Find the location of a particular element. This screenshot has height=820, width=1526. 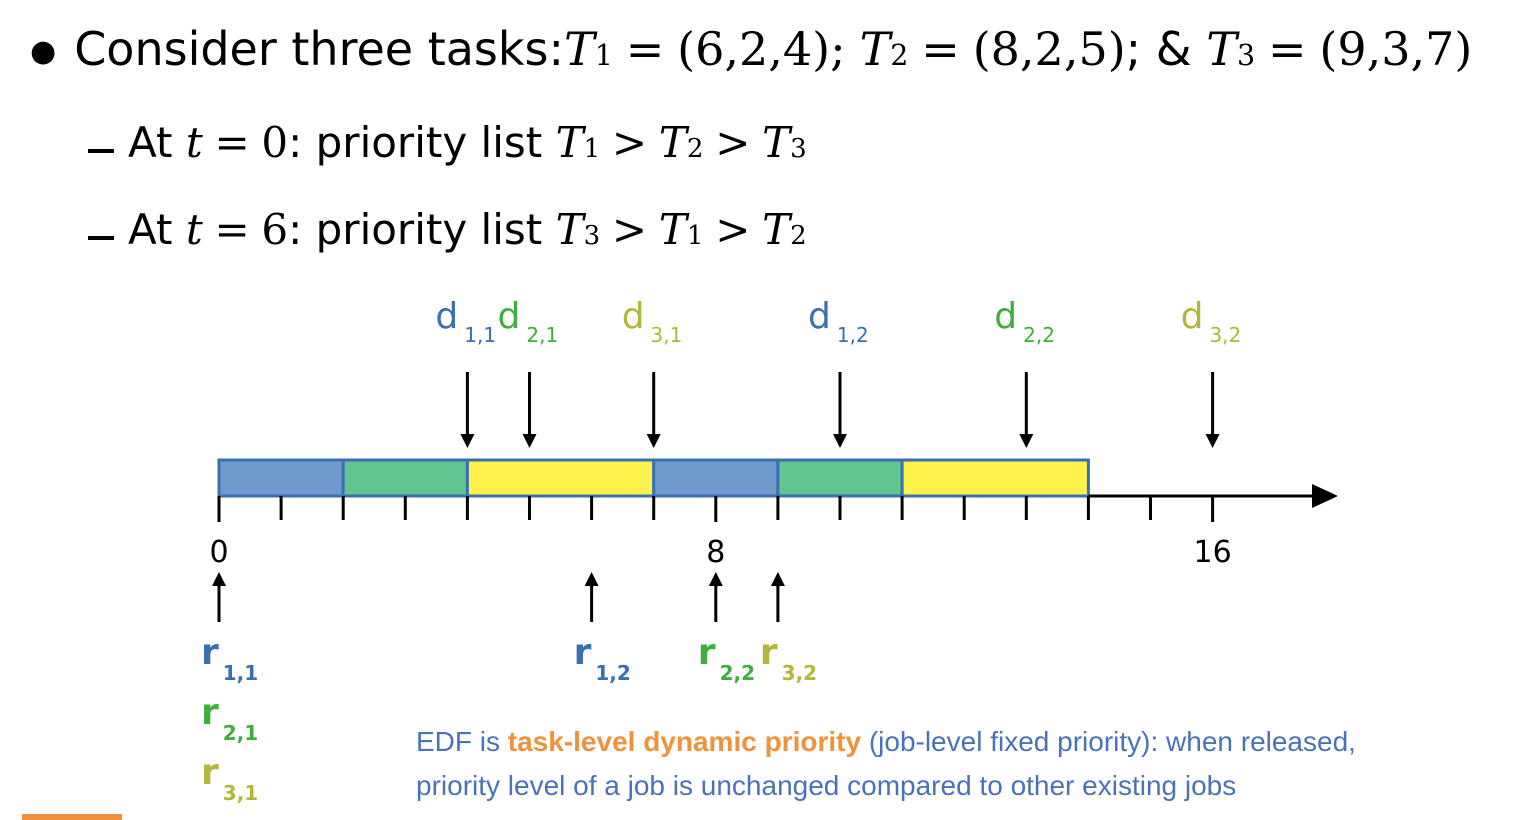

deadline-label-1-2: d 1,2 is located at coordinates (838, 321).